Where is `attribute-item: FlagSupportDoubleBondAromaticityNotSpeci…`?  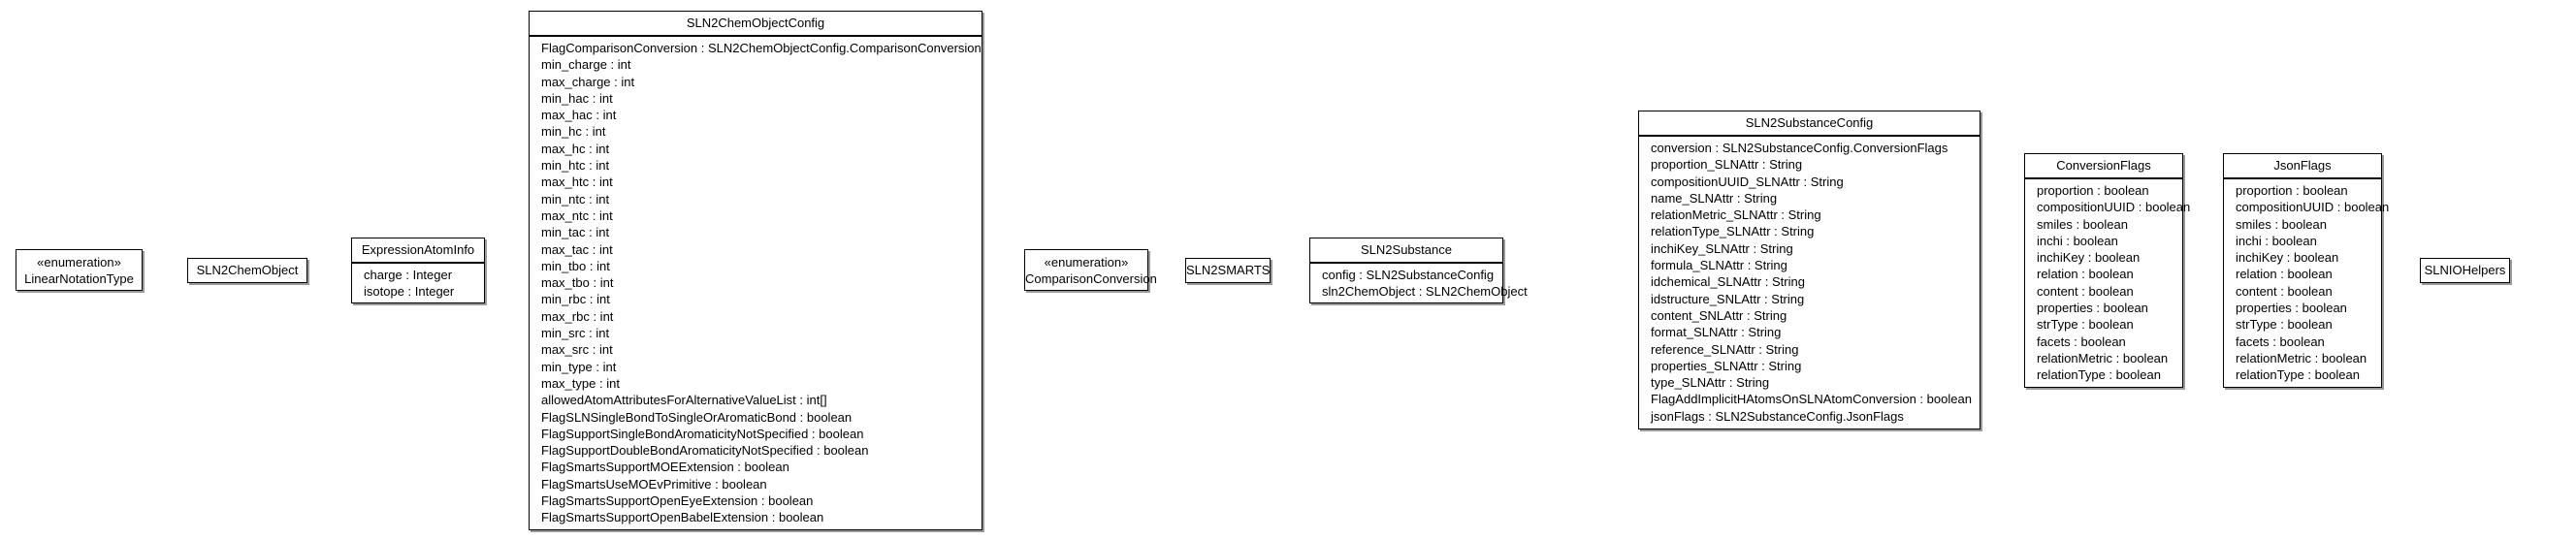
attribute-item: FlagSupportDoubleBondAromaticityNotSpeci… is located at coordinates (705, 451).